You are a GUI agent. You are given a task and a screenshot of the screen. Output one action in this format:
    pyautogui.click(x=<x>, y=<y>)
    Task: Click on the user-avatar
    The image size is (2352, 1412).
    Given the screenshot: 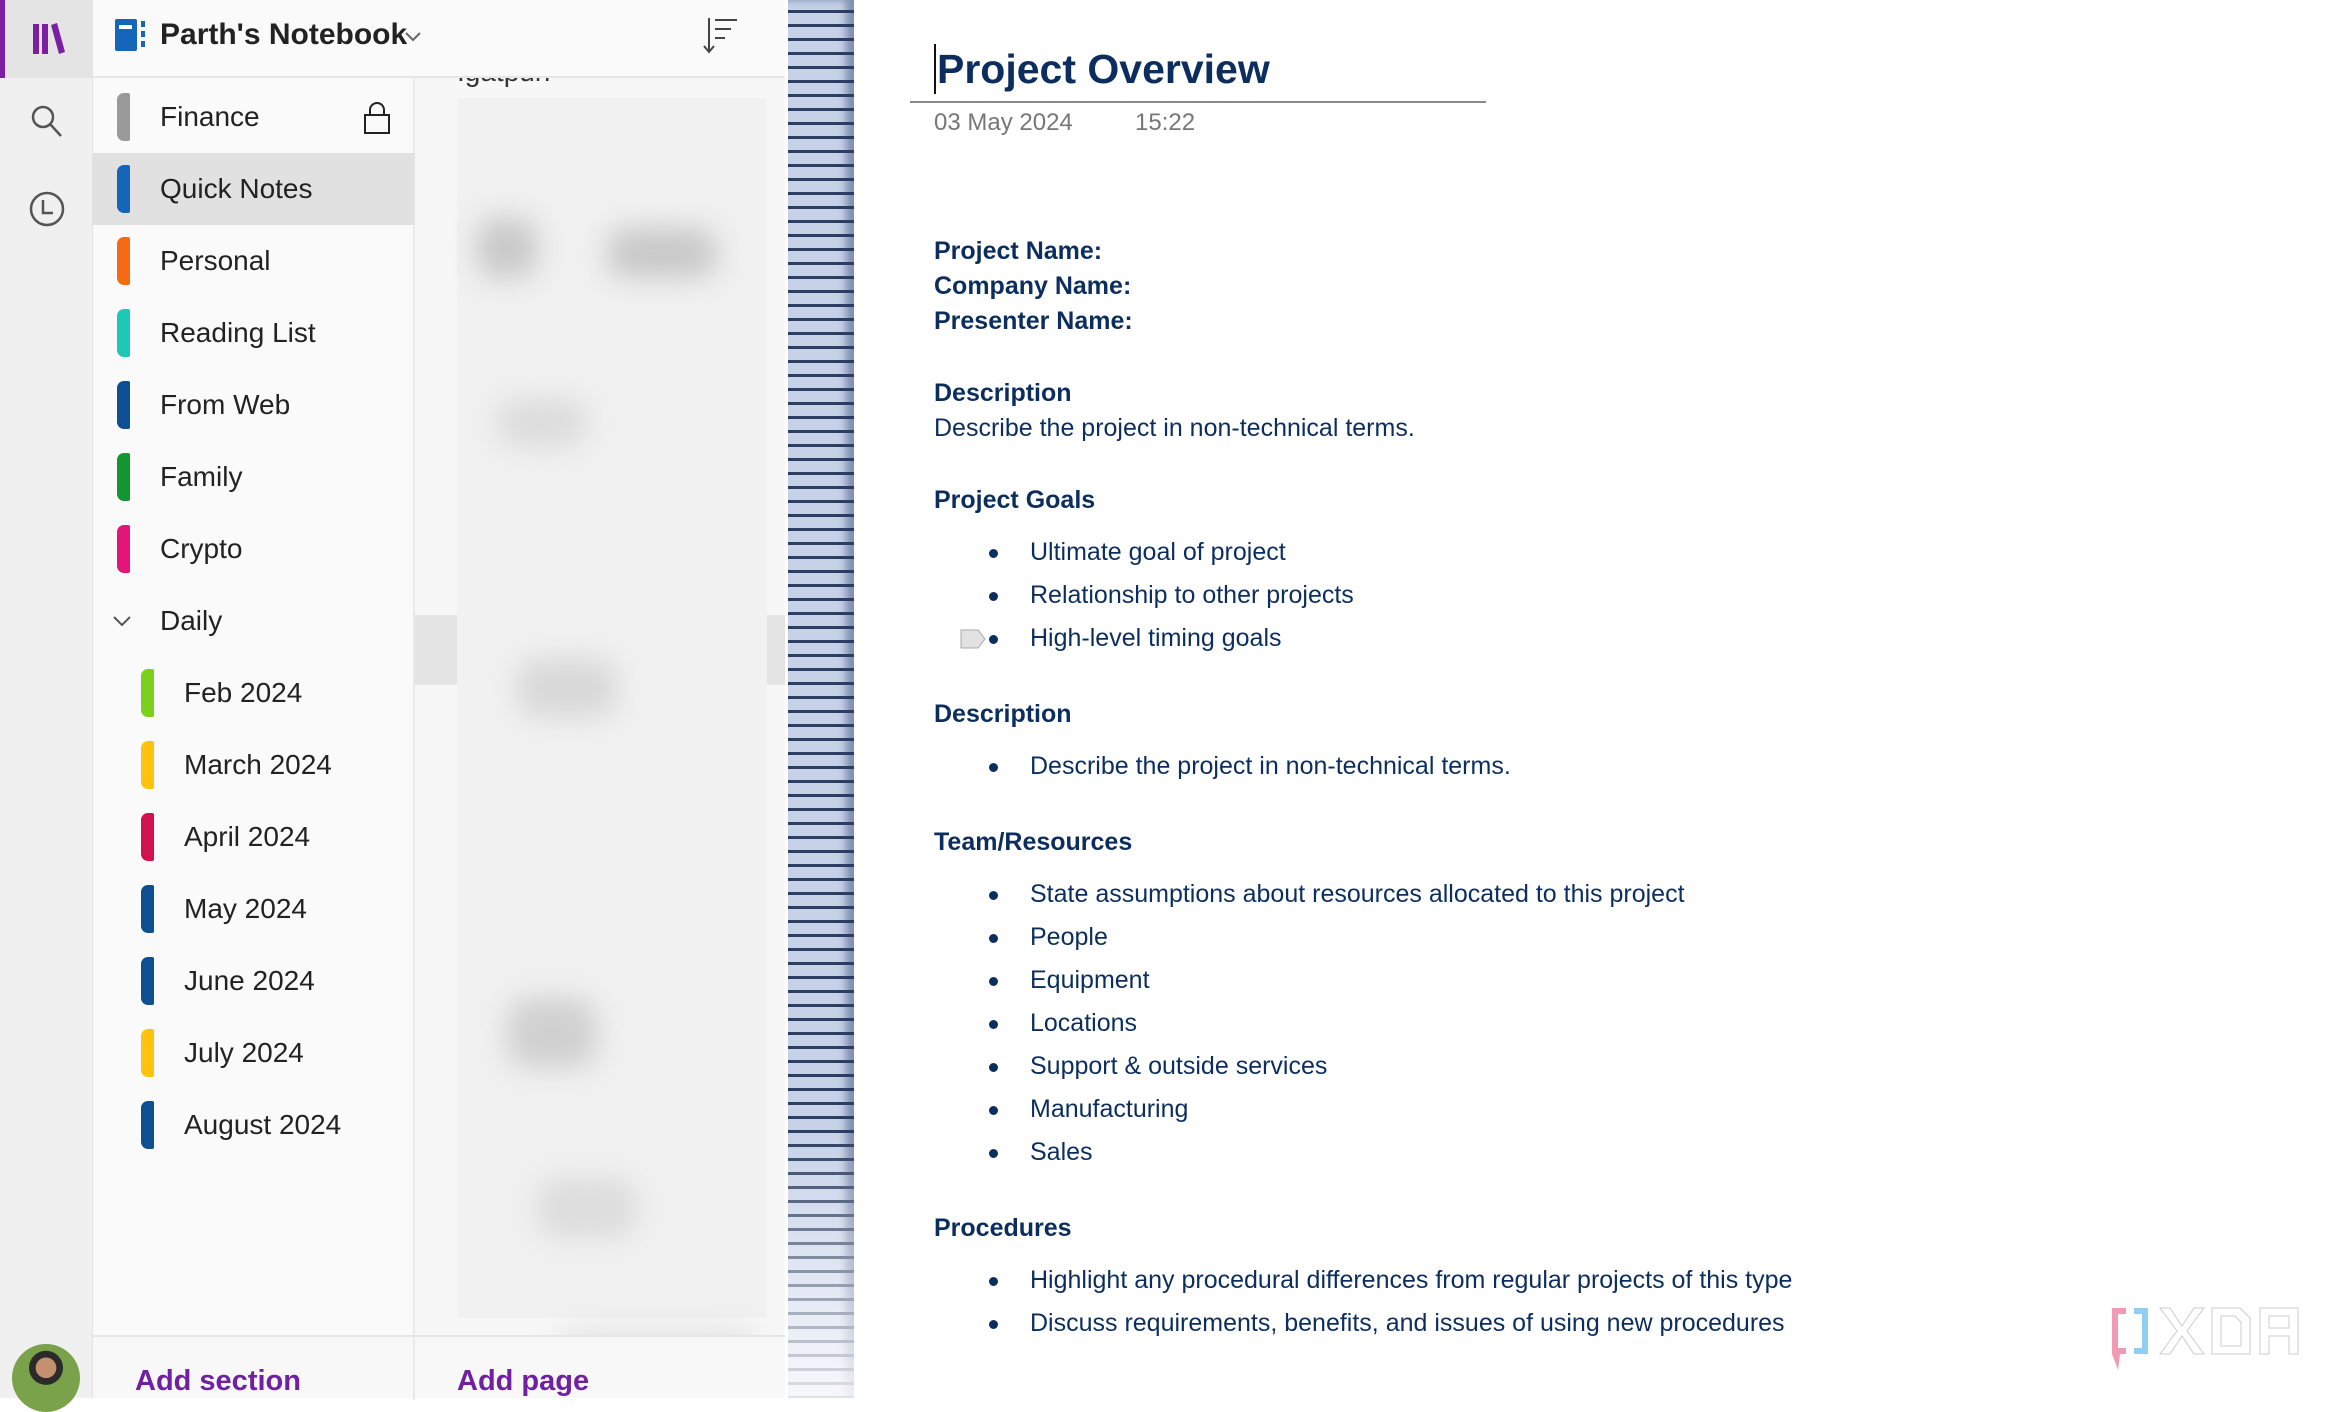 What is the action you would take?
    pyautogui.click(x=46, y=1378)
    